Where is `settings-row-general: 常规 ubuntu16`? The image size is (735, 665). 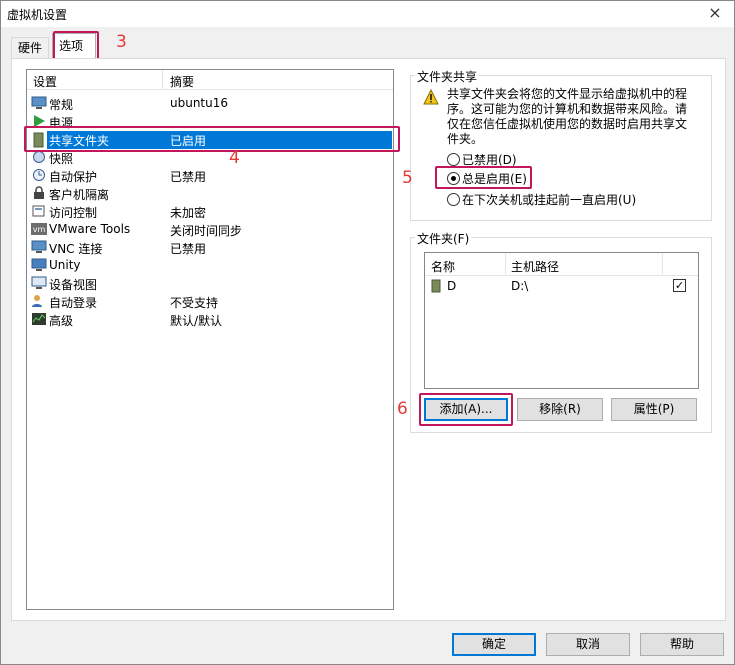
settings-row-general: 常规 ubuntu16 is located at coordinates (210, 104).